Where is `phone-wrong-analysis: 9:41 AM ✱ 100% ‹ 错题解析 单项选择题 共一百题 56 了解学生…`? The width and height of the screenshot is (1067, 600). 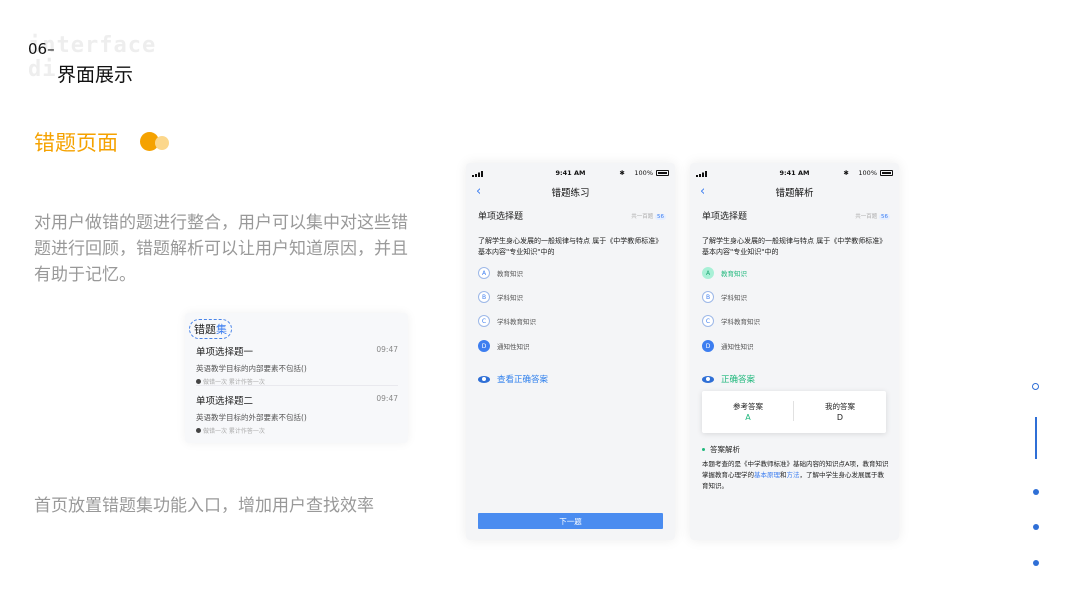
phone-wrong-analysis: 9:41 AM ✱ 100% ‹ 错题解析 单项选择题 共一百题 56 了解学生… is located at coordinates (794, 351).